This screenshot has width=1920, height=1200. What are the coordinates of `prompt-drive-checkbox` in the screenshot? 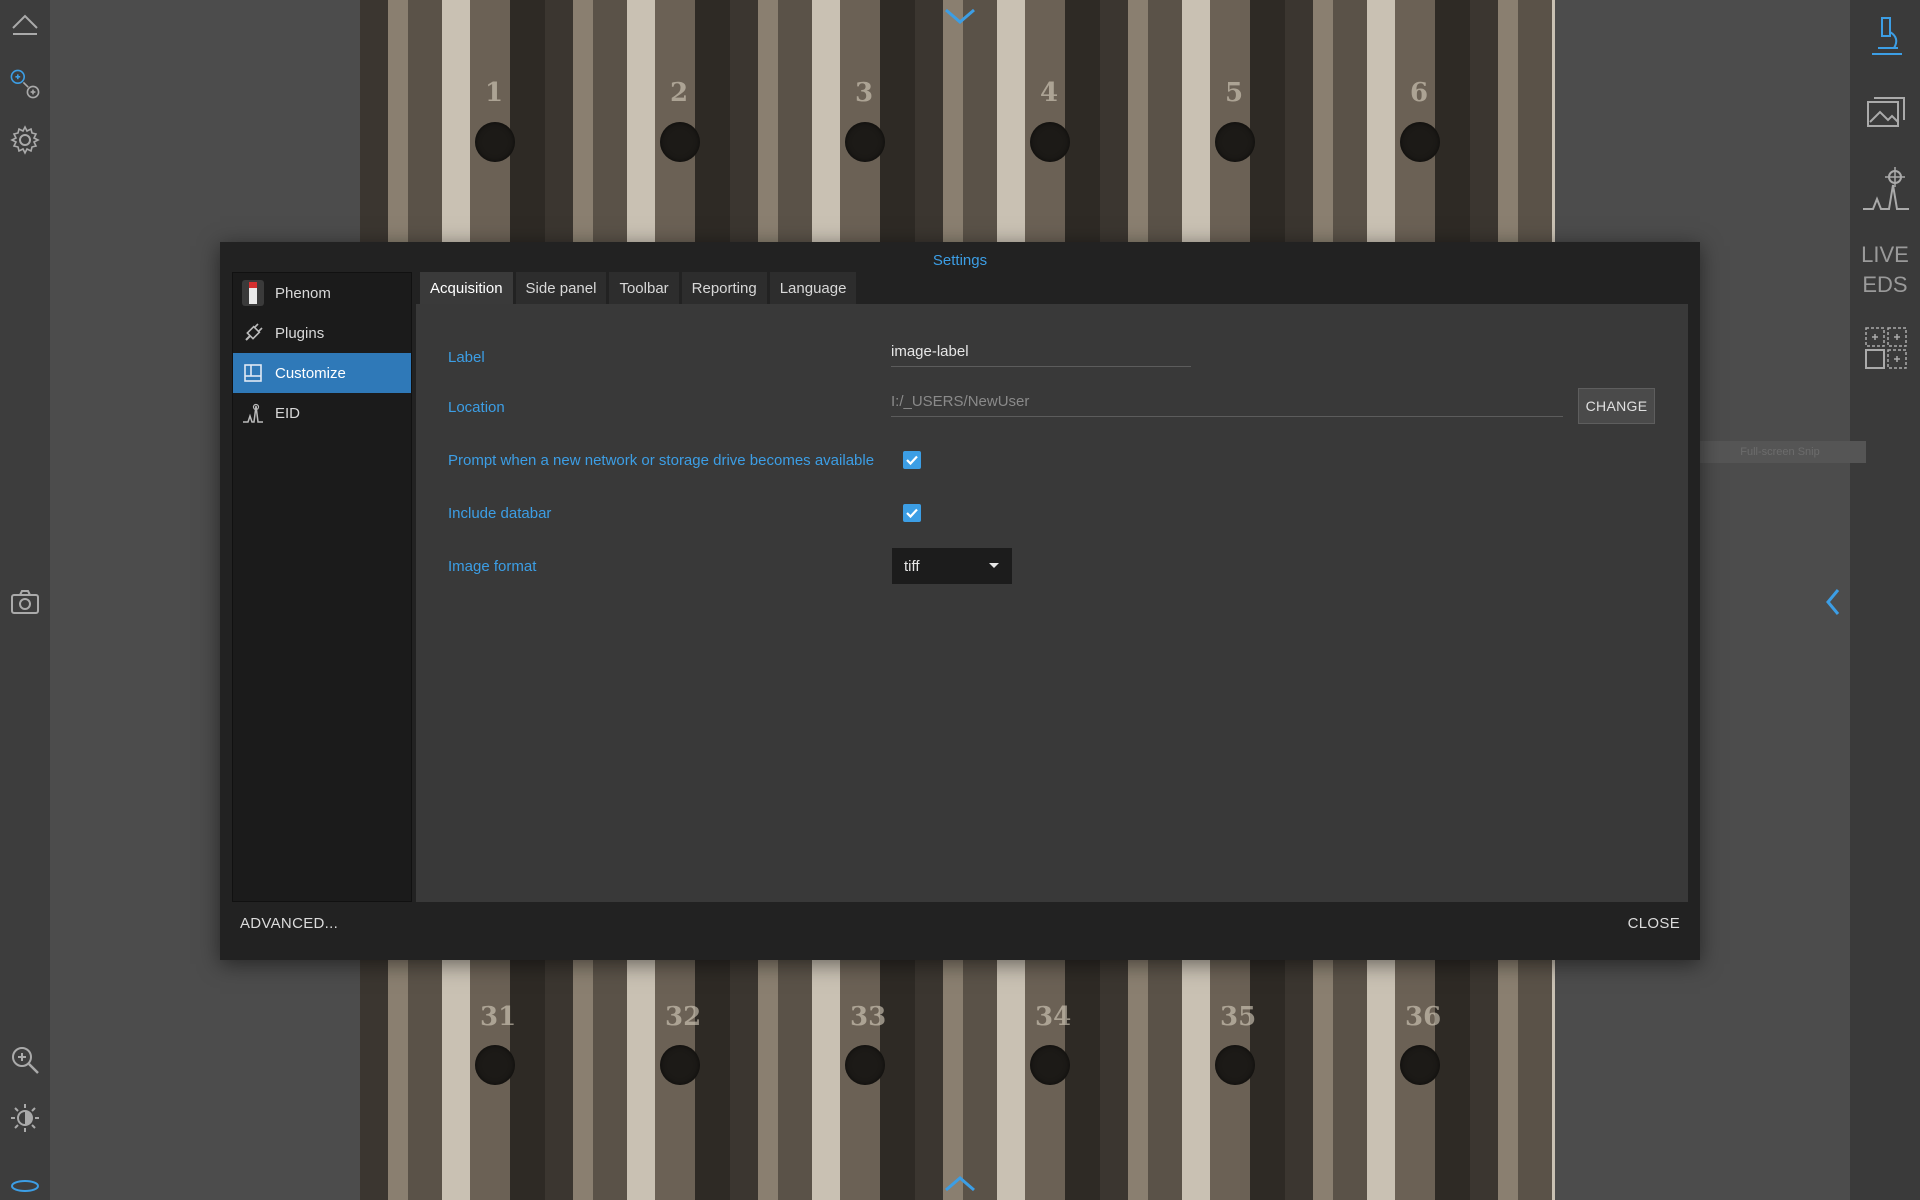 It's located at (912, 460).